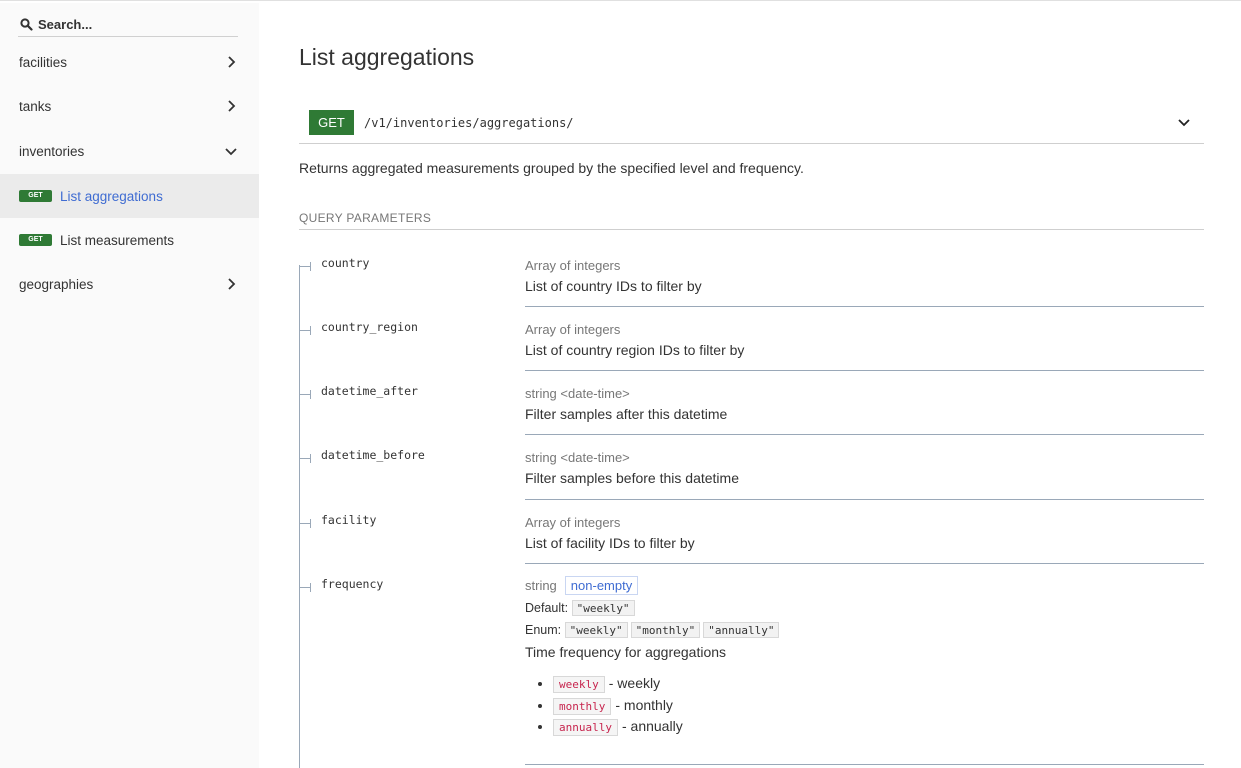  I want to click on enum-value: "monthly", so click(665, 630).